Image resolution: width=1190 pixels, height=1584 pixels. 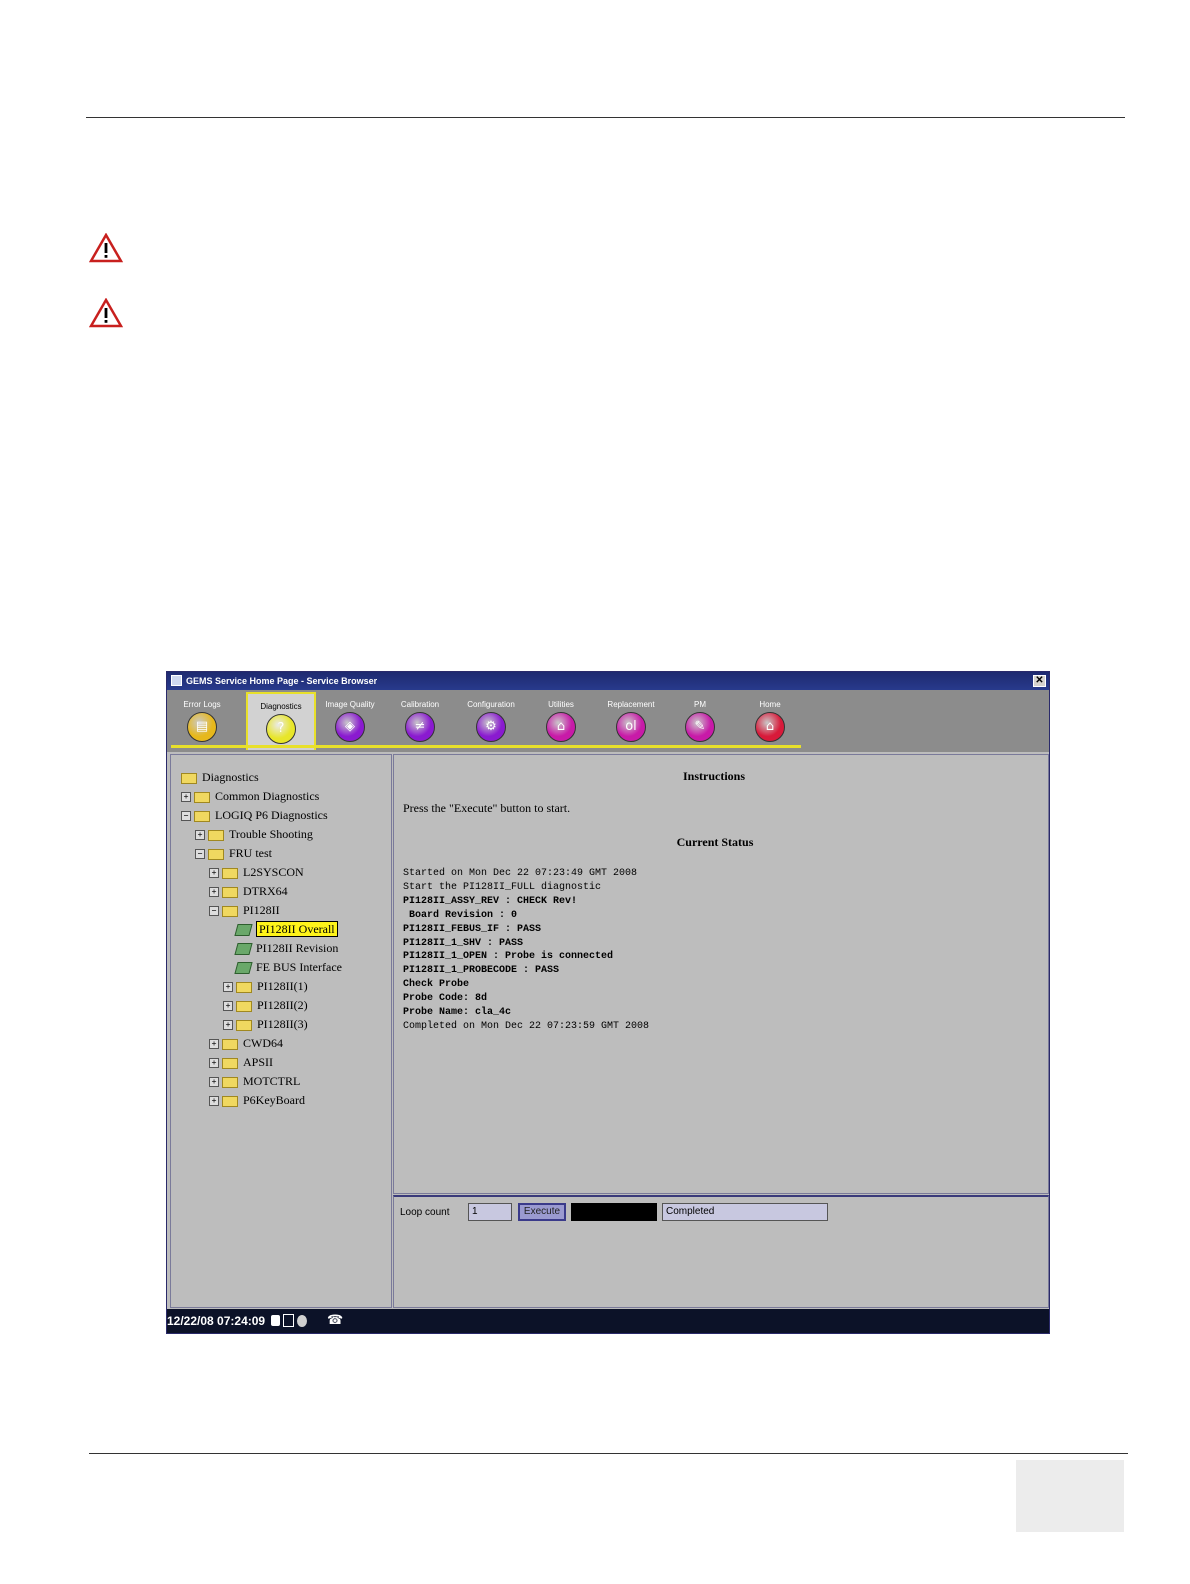 What do you see at coordinates (542, 1212) in the screenshot?
I see `execute-button: Execute` at bounding box center [542, 1212].